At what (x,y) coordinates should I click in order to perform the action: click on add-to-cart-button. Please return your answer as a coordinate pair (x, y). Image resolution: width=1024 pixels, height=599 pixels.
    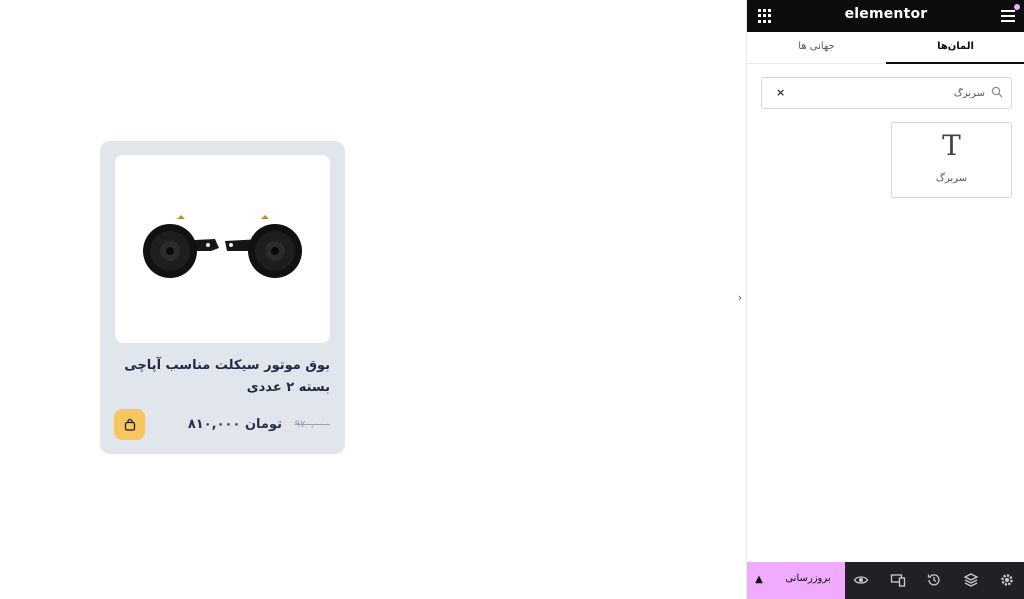
    Looking at the image, I should click on (129, 424).